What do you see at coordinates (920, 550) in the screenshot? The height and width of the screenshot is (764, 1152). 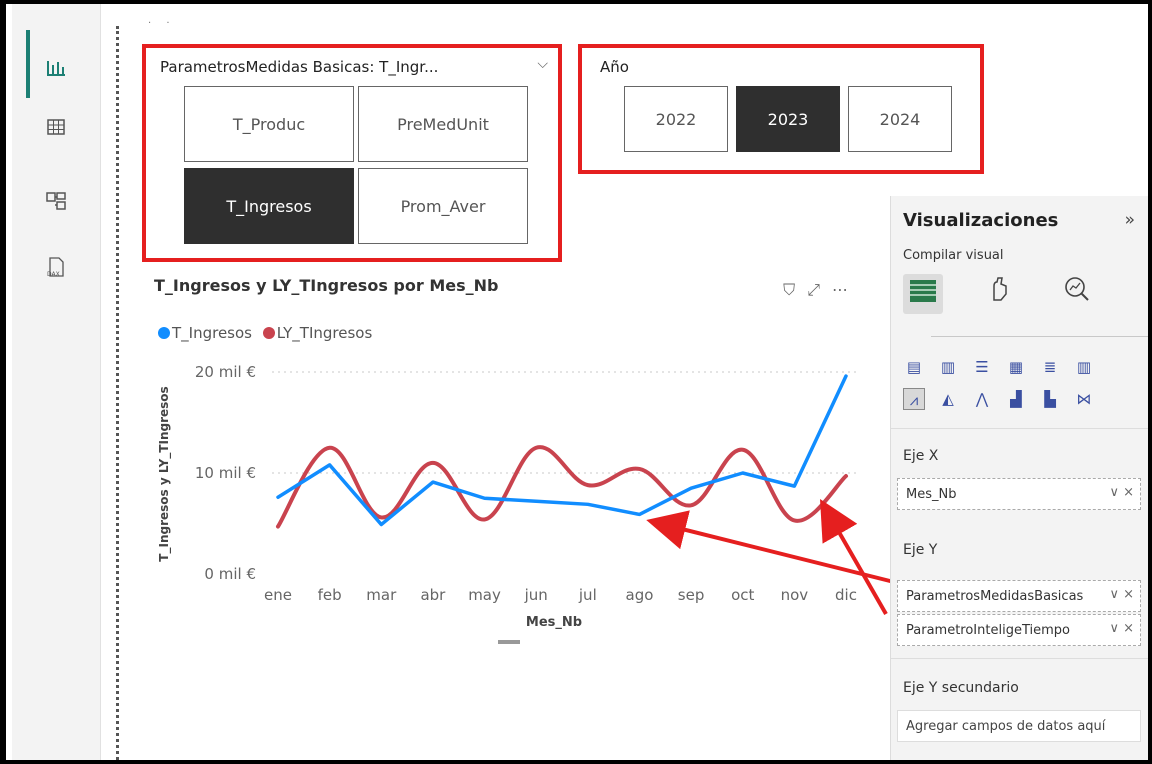 I see `well-label-y: Eje Y` at bounding box center [920, 550].